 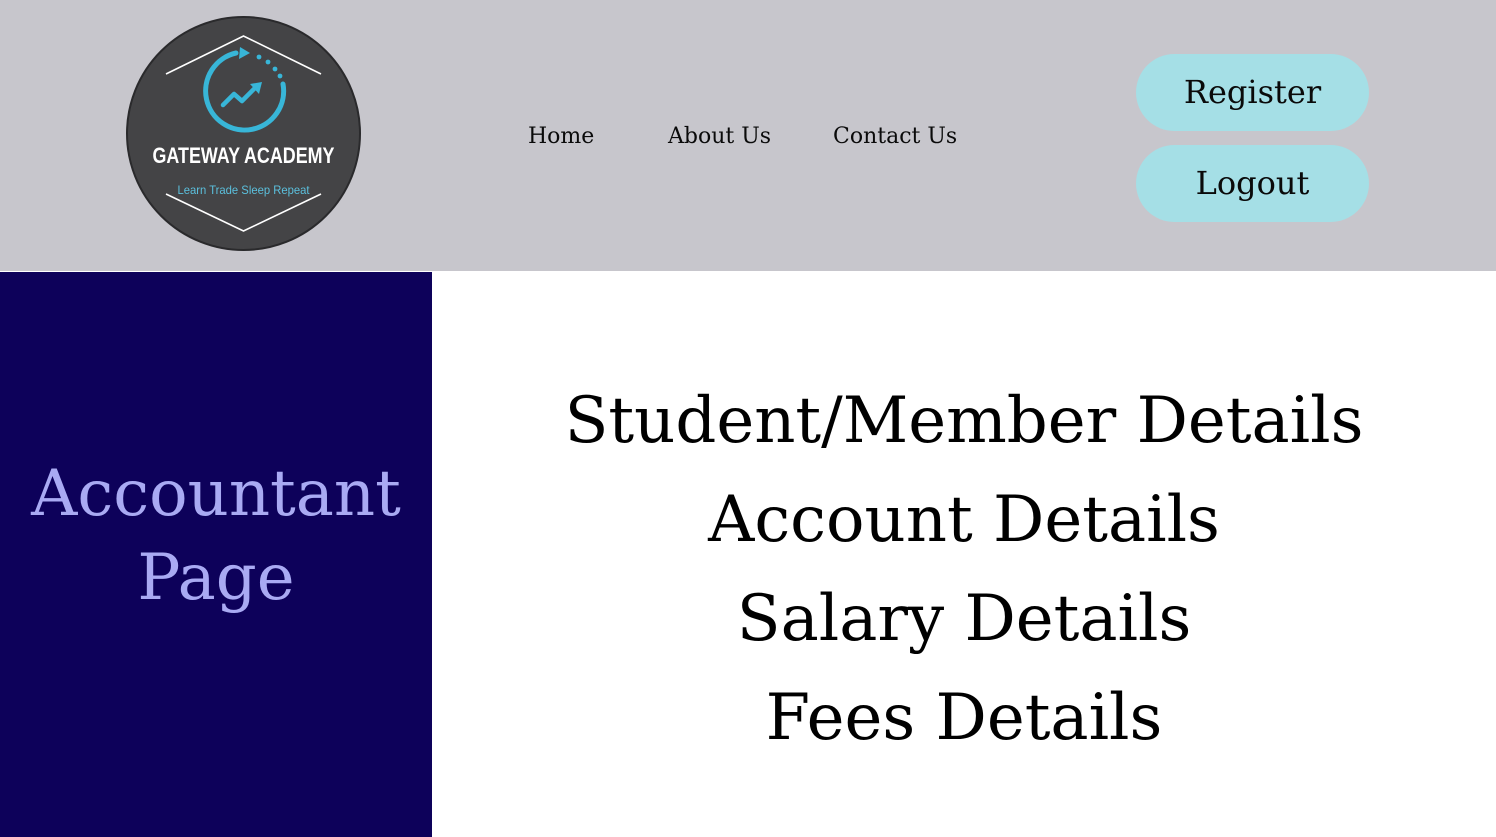 What do you see at coordinates (244, 155) in the screenshot?
I see `logo-title: GATEWAY ACADEMY` at bounding box center [244, 155].